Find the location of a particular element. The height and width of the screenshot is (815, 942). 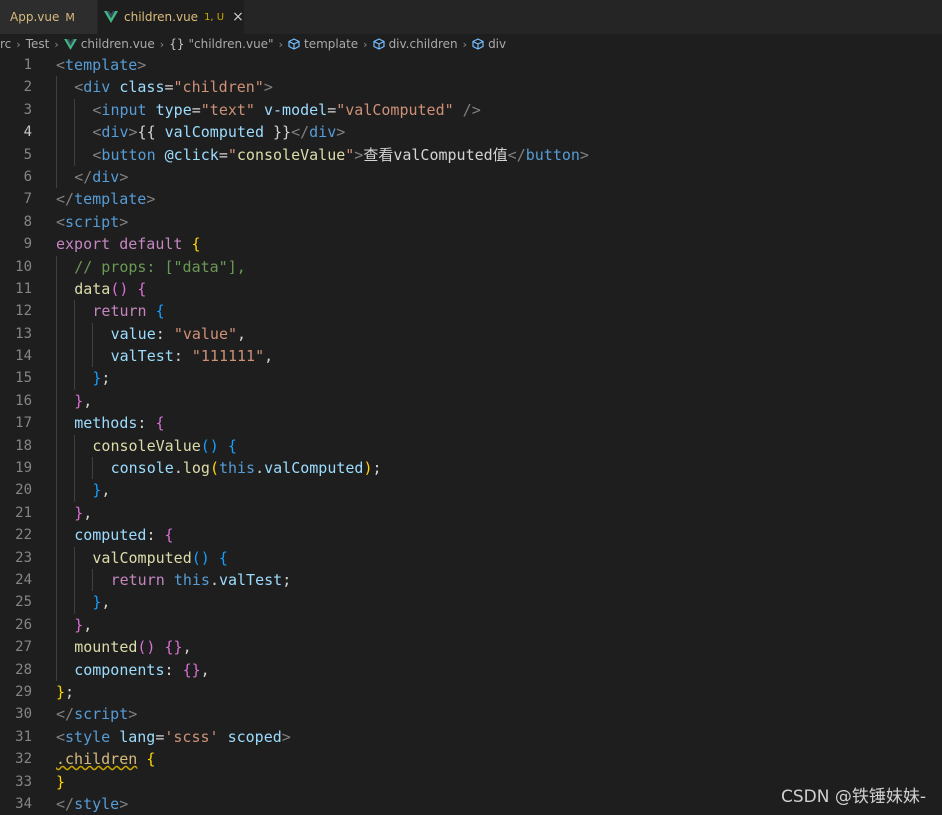

code-line: 27 mounted() {}, is located at coordinates (471, 647).